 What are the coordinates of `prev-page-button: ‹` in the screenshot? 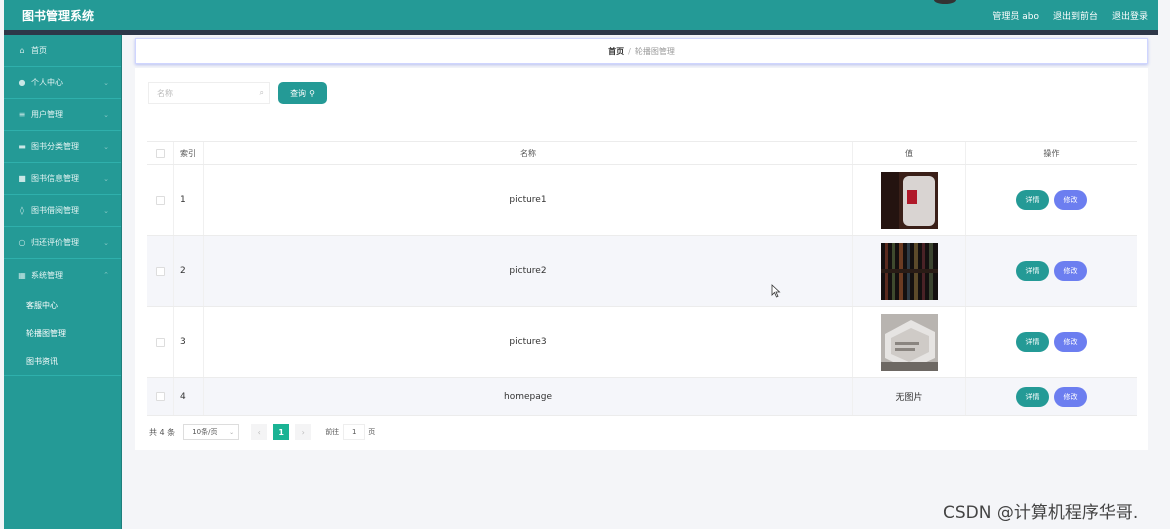 It's located at (259, 432).